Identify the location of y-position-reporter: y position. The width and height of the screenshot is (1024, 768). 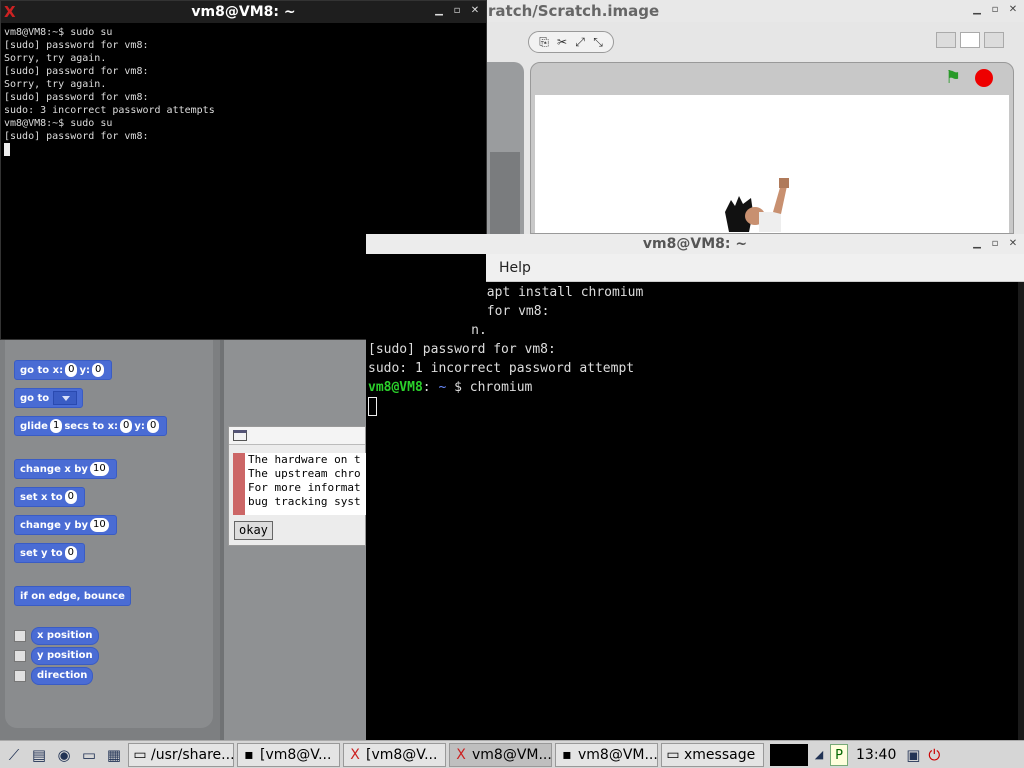
(65, 656).